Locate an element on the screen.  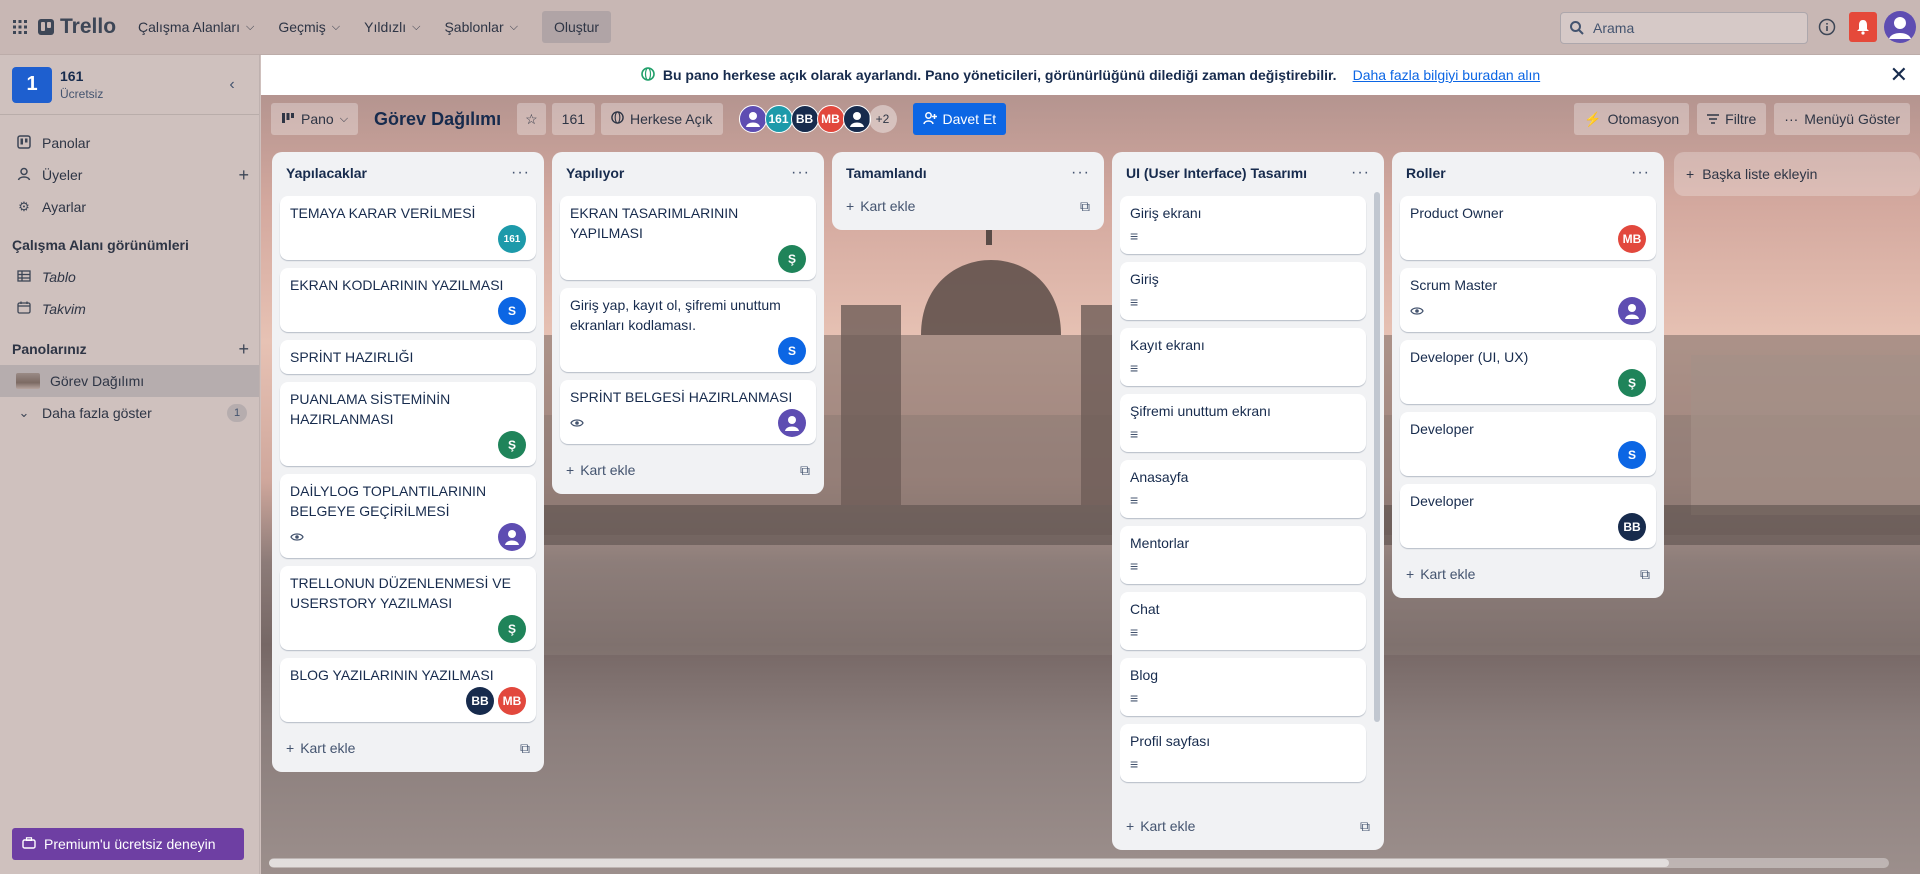
trello-logo: Trello is located at coordinates (77, 27).